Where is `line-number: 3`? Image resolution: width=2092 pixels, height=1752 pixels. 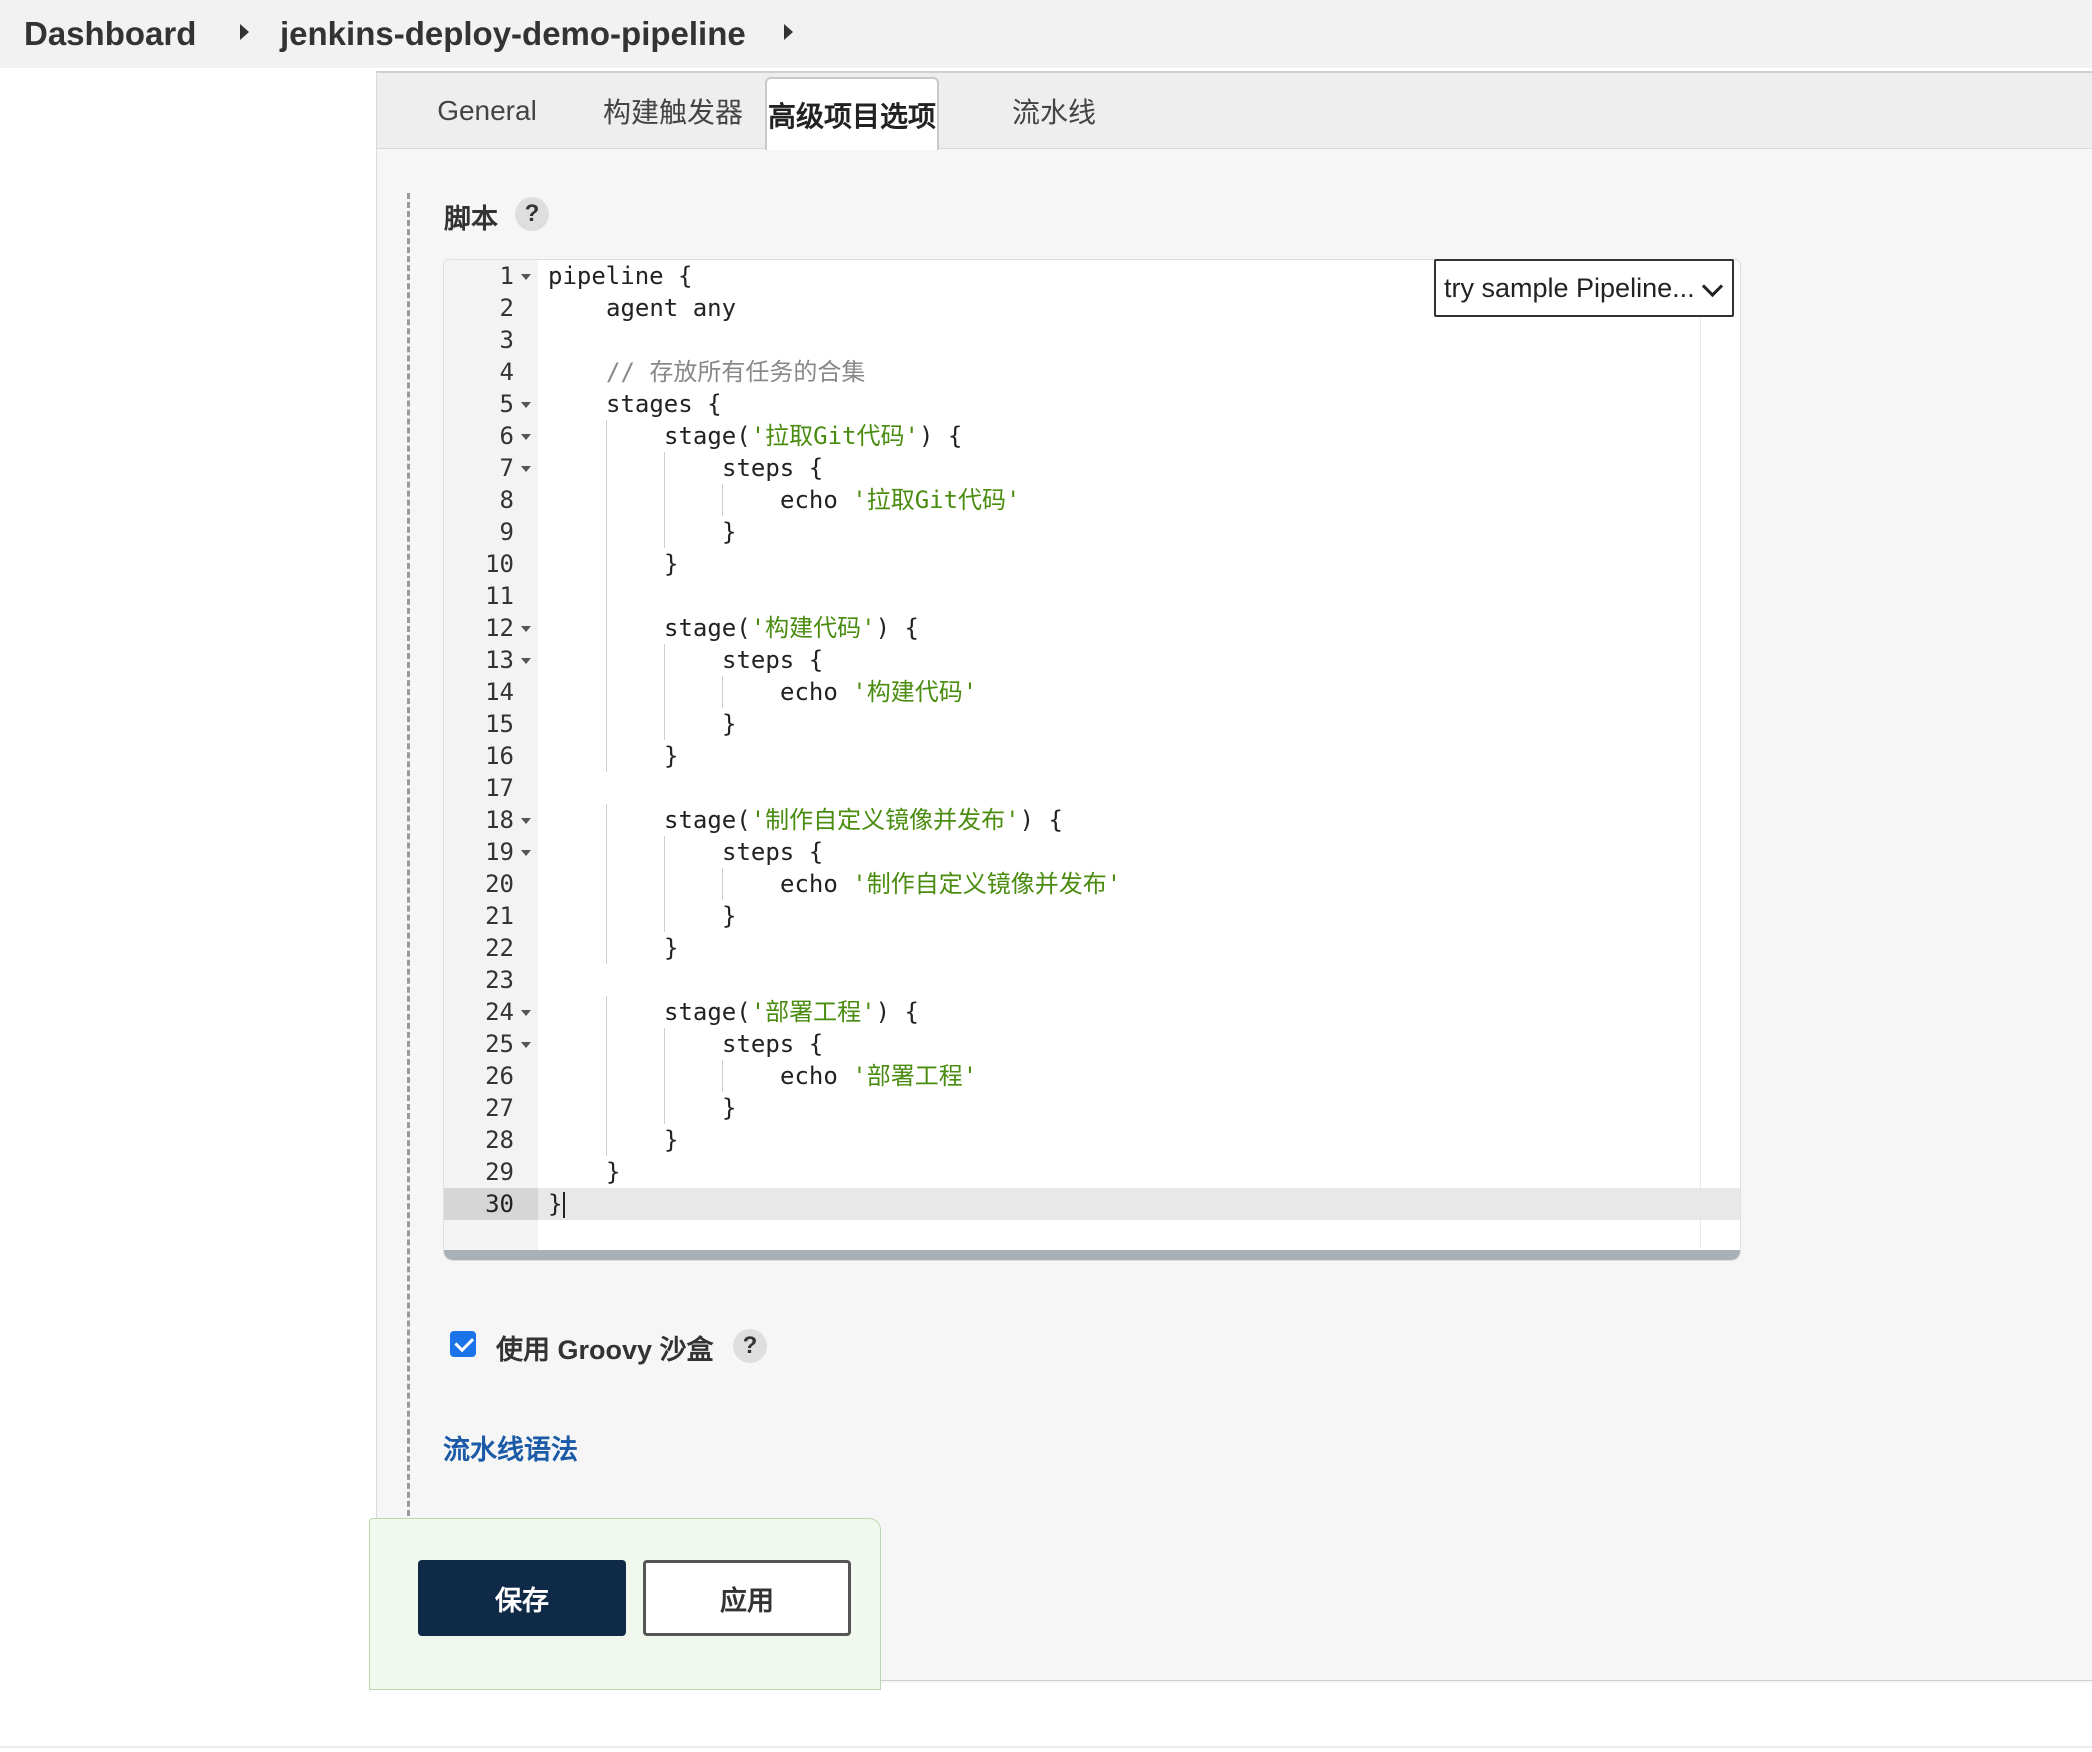
line-number: 3 is located at coordinates (506, 340).